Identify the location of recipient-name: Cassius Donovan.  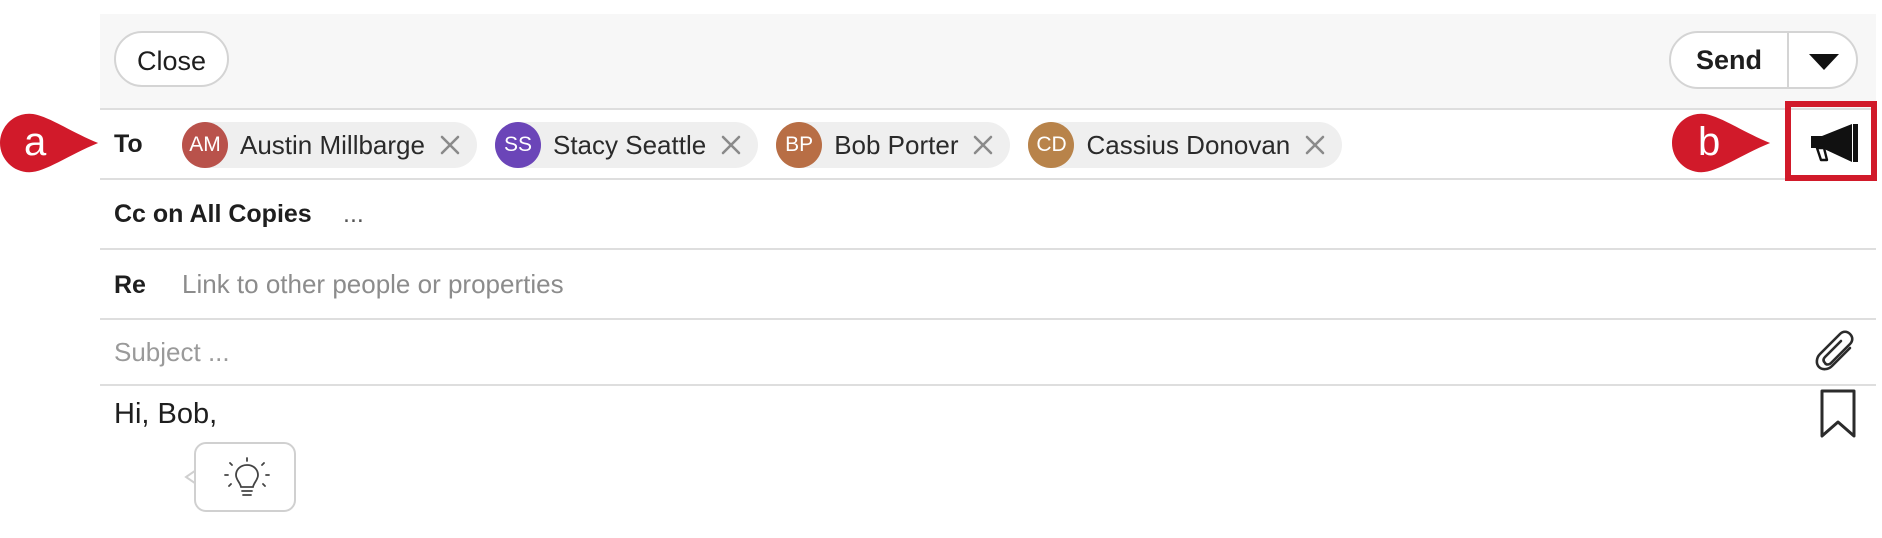
(1188, 144).